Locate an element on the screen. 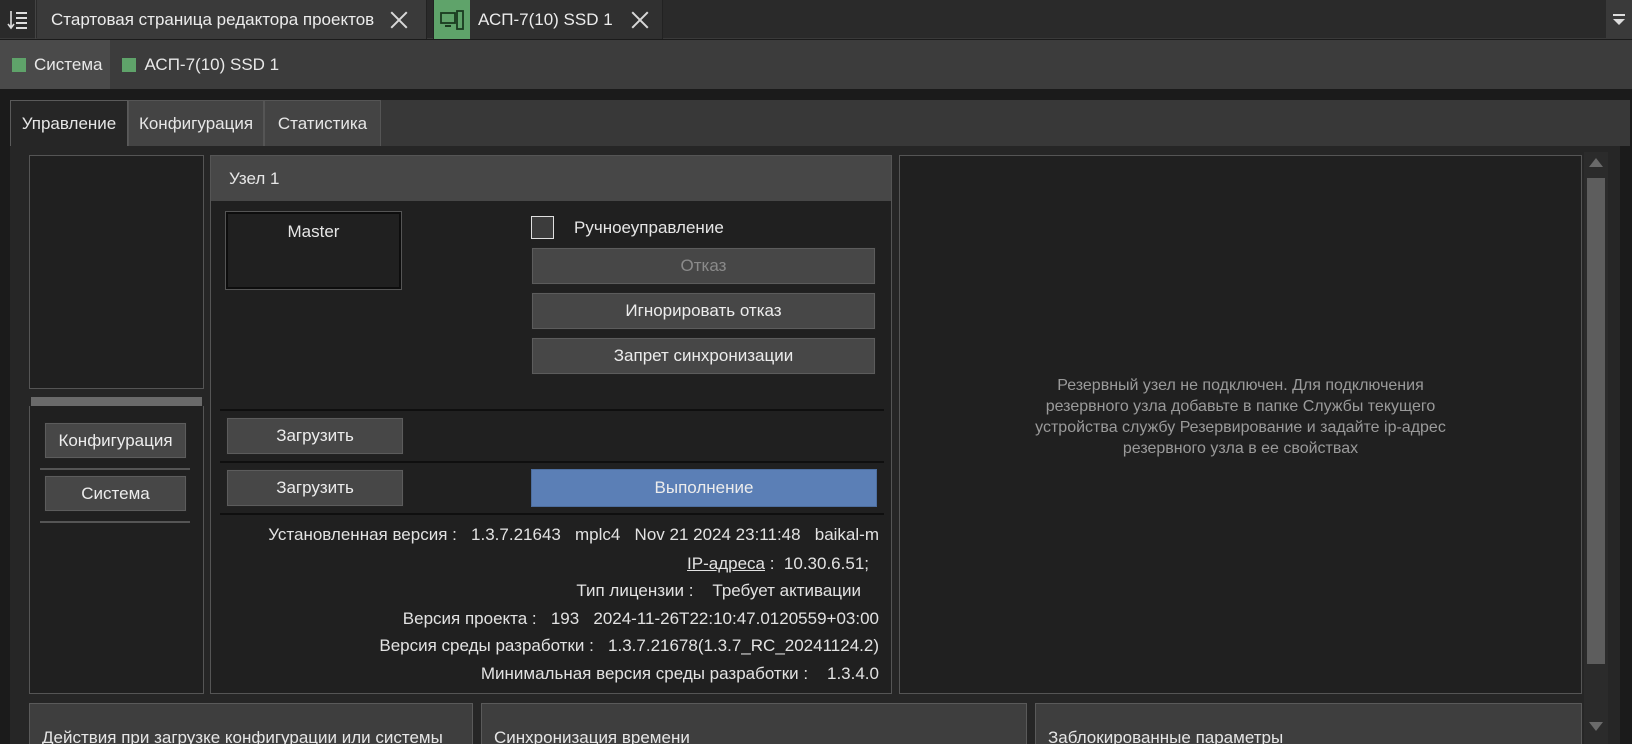  sync-block-button: Запрет синхронизации is located at coordinates (703, 356).